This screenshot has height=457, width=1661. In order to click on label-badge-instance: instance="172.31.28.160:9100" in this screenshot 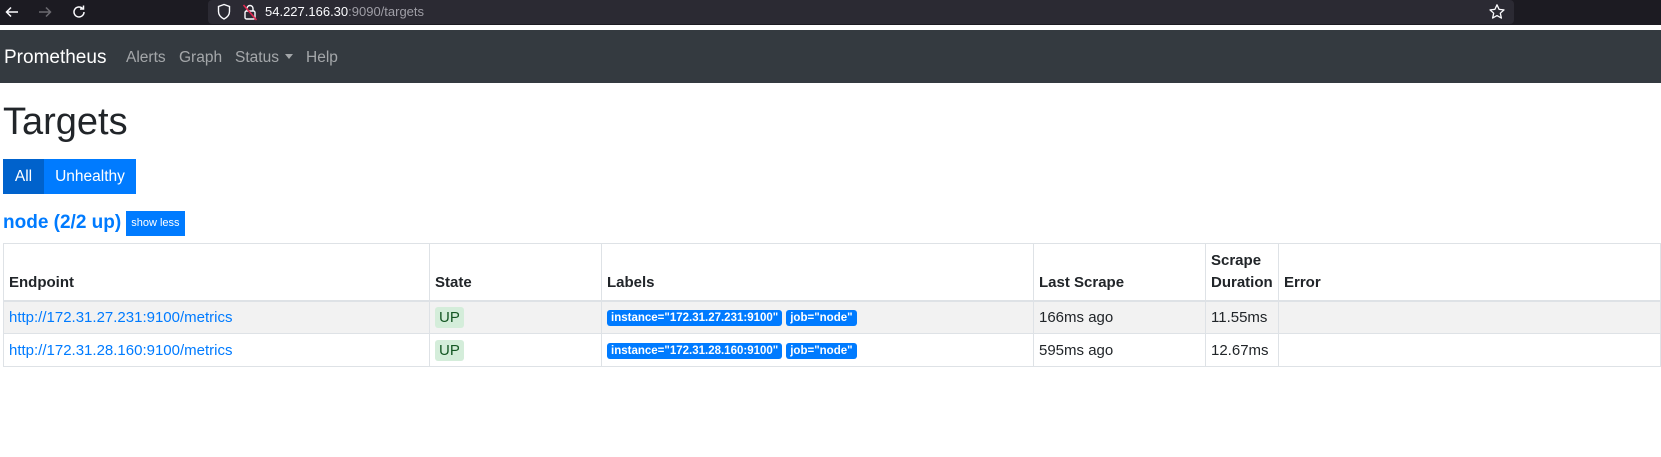, I will do `click(695, 351)`.